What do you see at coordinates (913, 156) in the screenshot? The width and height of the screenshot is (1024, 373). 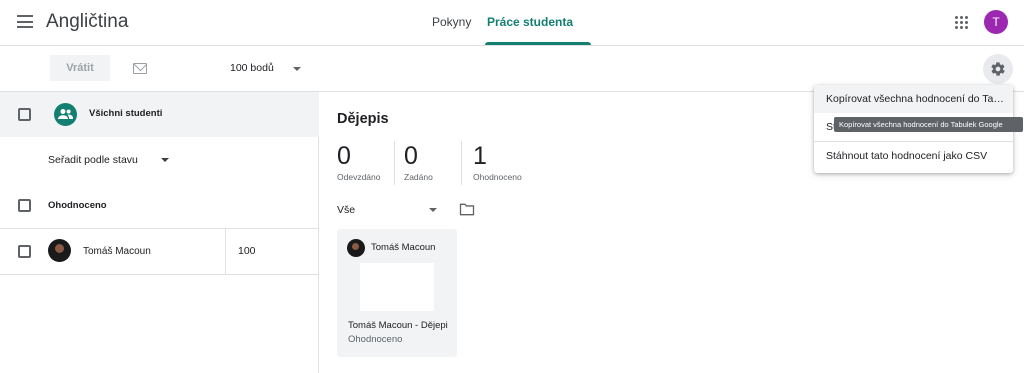 I see `menu-item-download-csv: Stáhnout tato hodnocení jako CSV` at bounding box center [913, 156].